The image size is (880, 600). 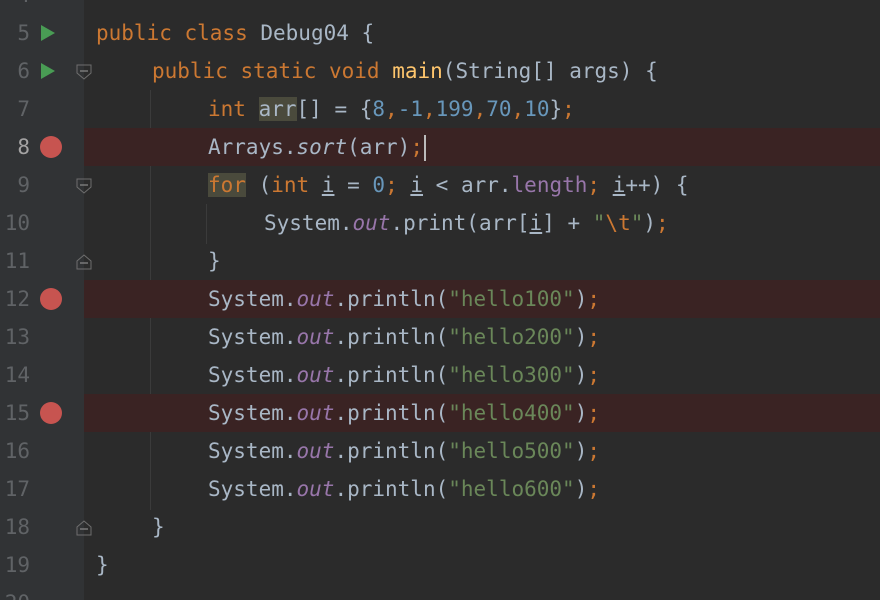 I want to click on code-line-7: 7 int arr[] = {8,-1,199,70,10};, so click(x=440, y=109).